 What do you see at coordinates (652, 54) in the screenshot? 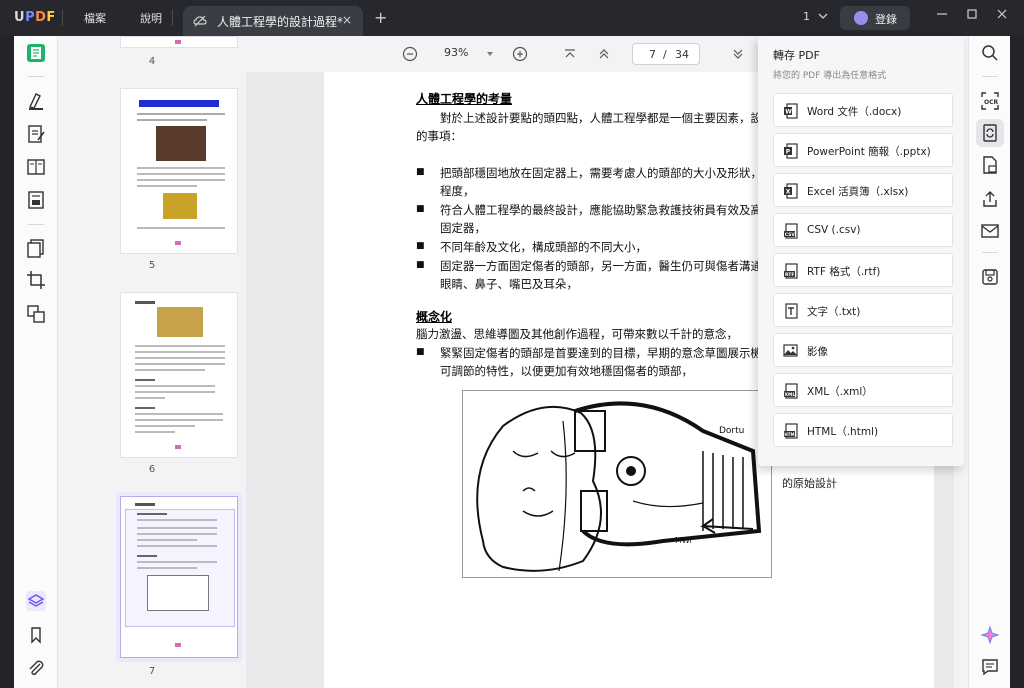
I see `current-page: 7` at bounding box center [652, 54].